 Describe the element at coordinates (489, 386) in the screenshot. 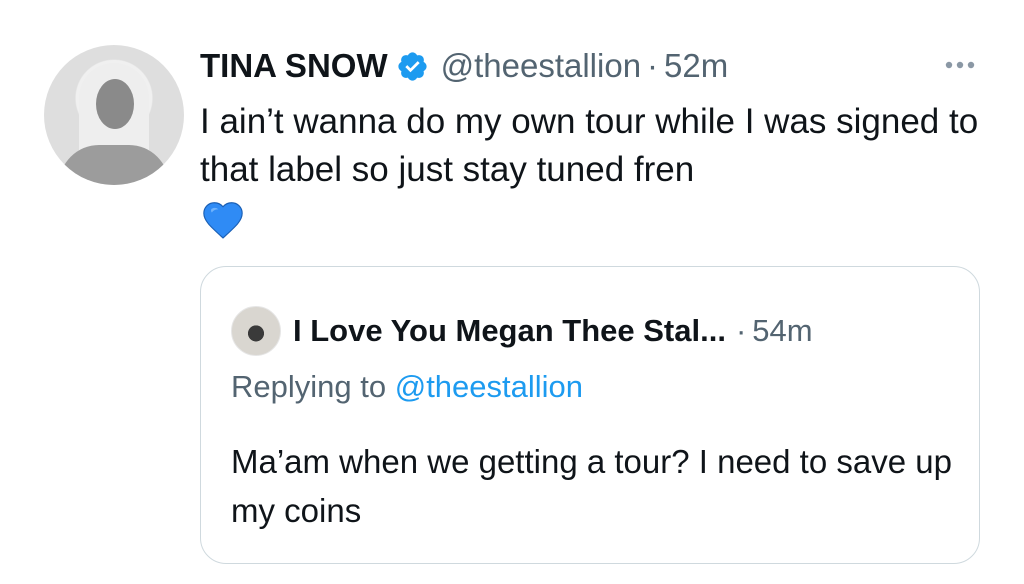

I see `replying-to-mention: @theestallion` at that location.